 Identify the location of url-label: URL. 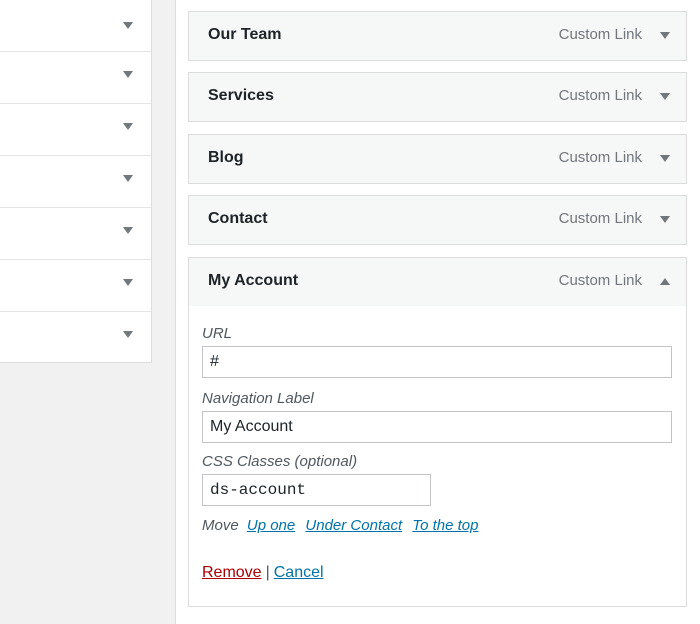
(217, 333).